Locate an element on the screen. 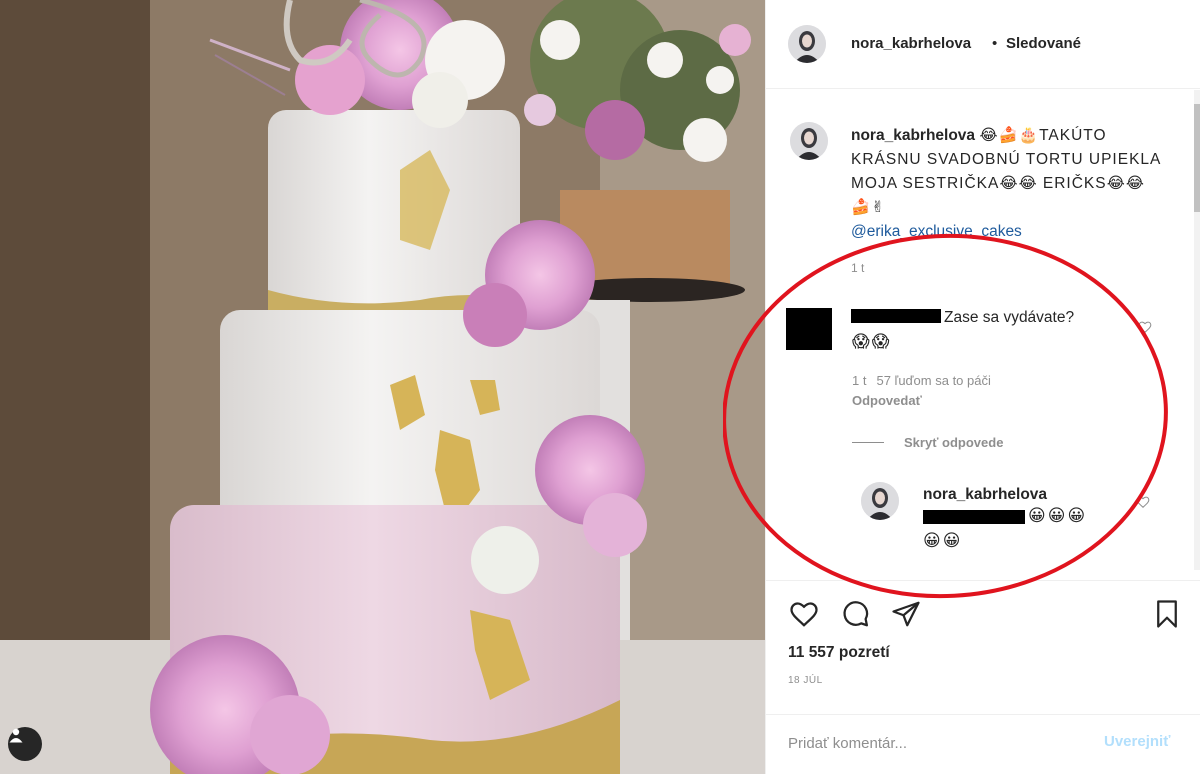 The image size is (1200, 774). comment-bubble-icon is located at coordinates (855, 614).